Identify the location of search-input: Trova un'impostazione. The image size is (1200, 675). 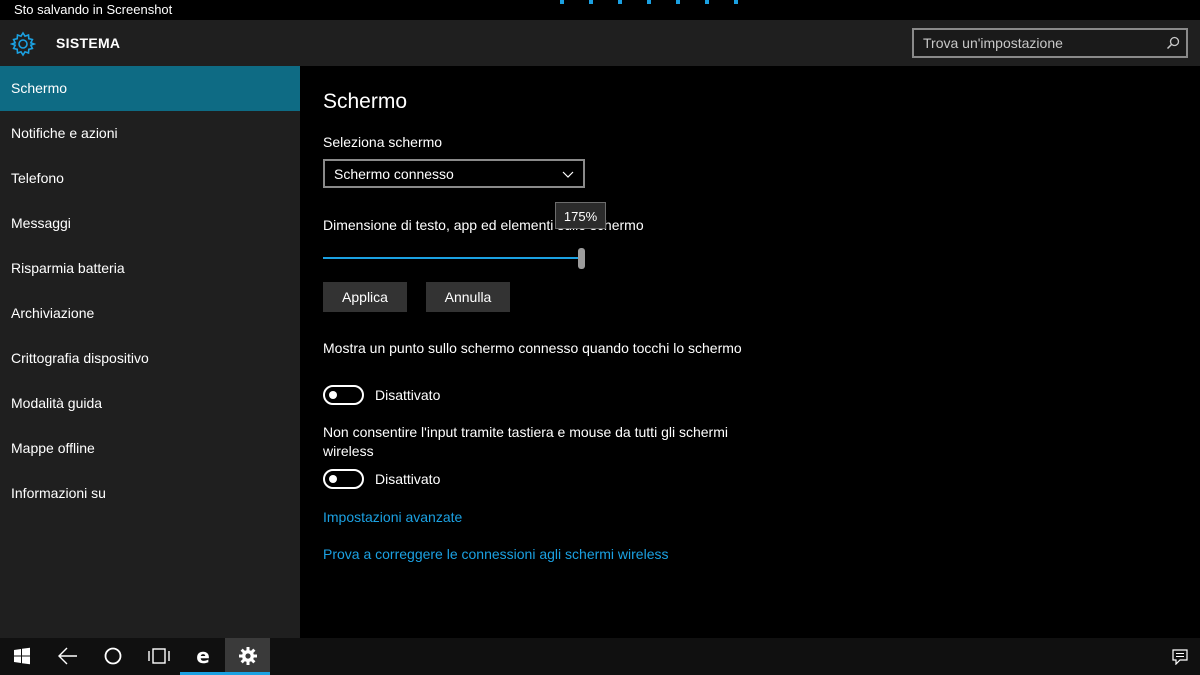
(1050, 43).